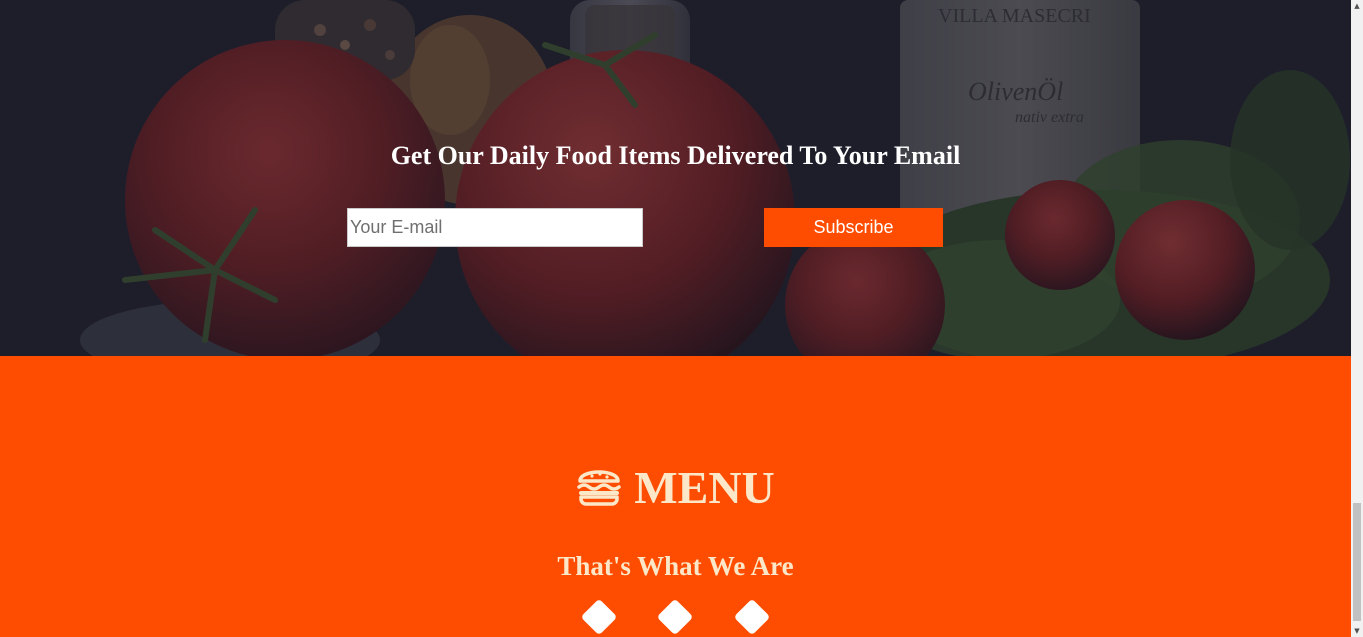 The image size is (1363, 637). What do you see at coordinates (704, 487) in the screenshot?
I see `menu-title: MENU` at bounding box center [704, 487].